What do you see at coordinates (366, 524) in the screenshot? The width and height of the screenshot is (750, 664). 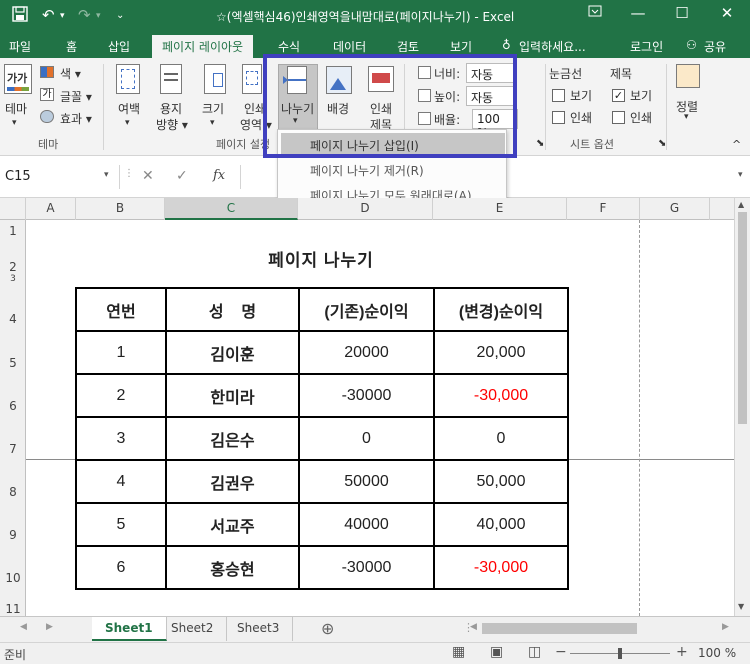 I see `table-cell: 40000` at bounding box center [366, 524].